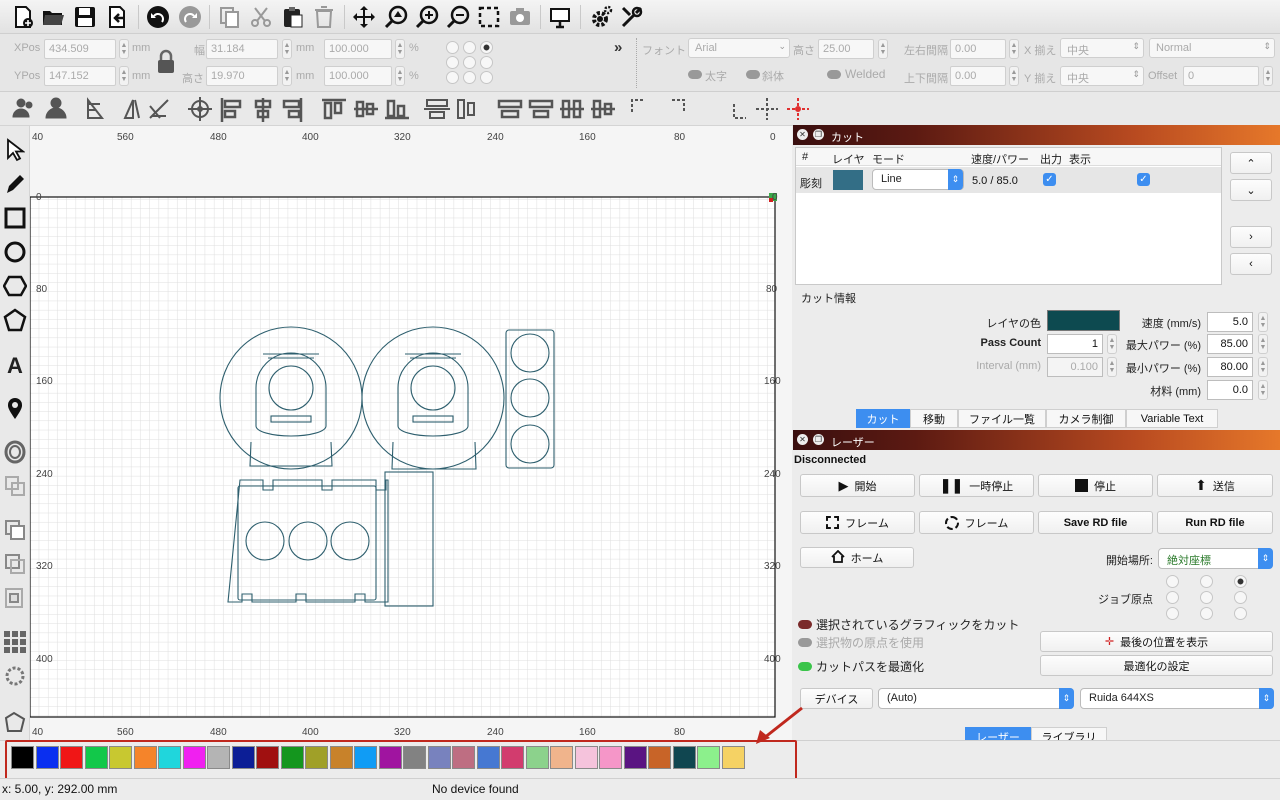 This screenshot has width=1280, height=800. I want to click on show-checkbox: ✓, so click(1143, 179).